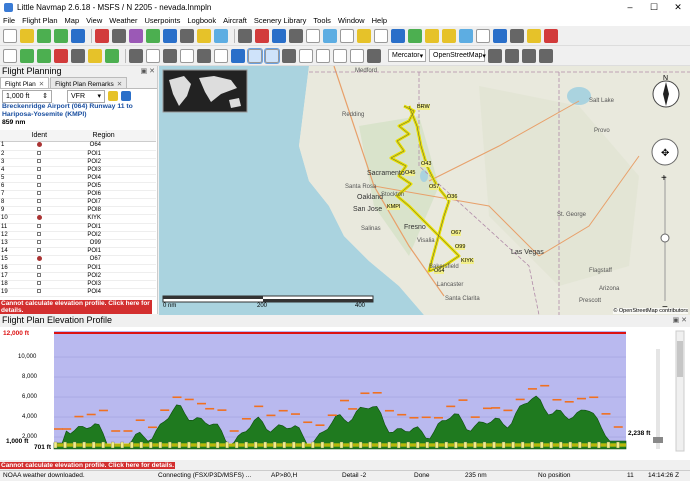  I want to click on minimize-button: –, so click(630, 7).